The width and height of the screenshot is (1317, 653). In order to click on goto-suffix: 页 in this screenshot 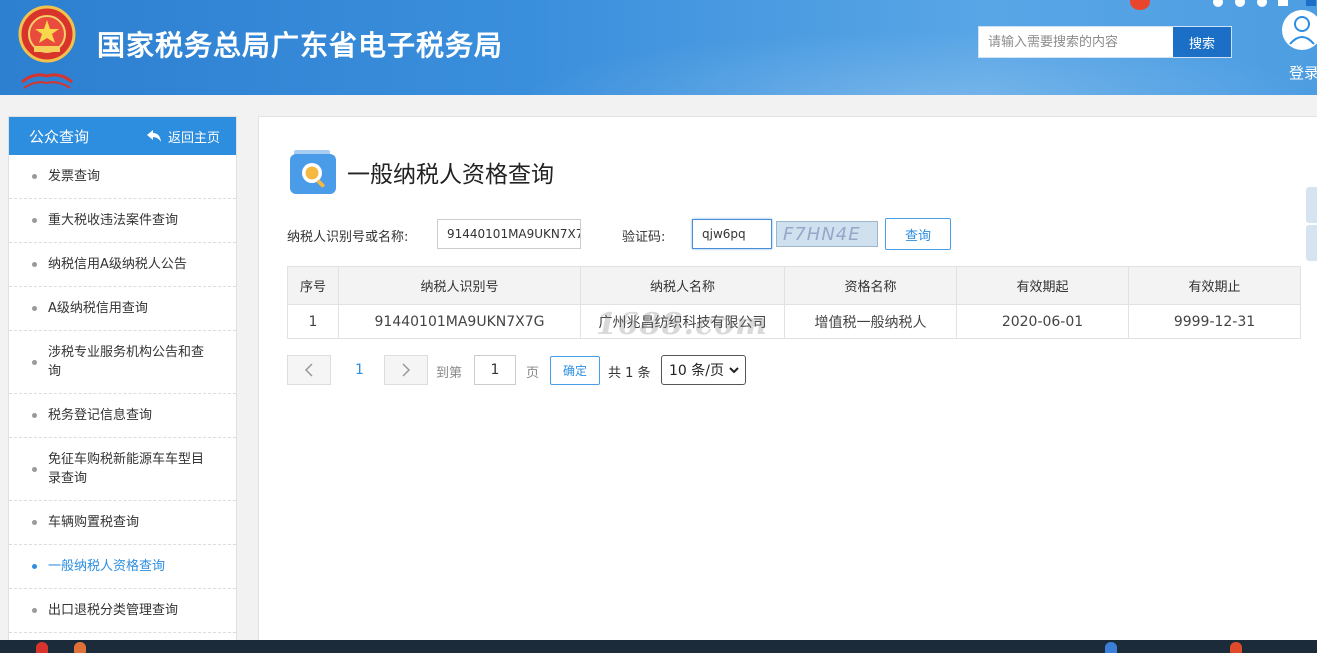, I will do `click(533, 373)`.